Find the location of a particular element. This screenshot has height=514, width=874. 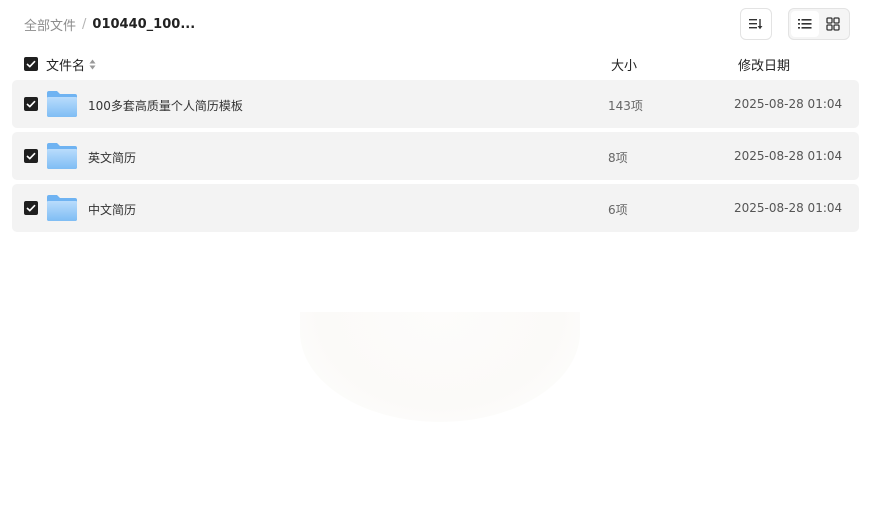

grid-view-button is located at coordinates (833, 24).